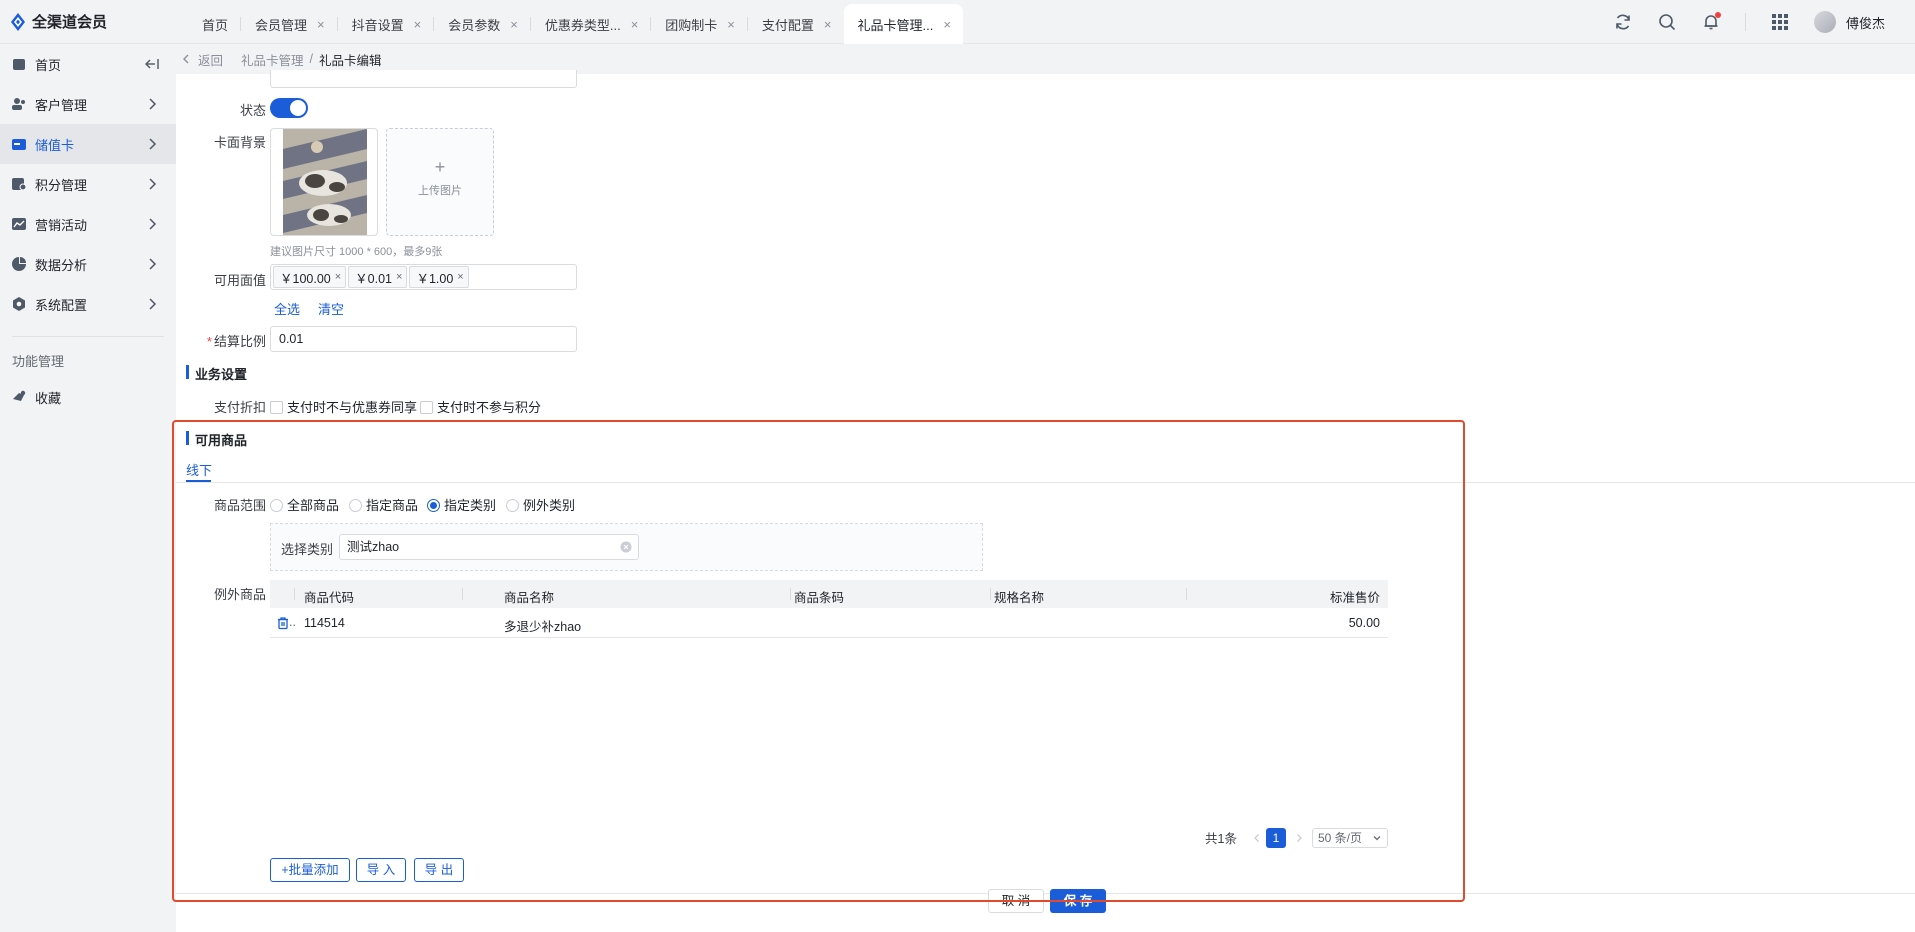 Image resolution: width=1915 pixels, height=932 pixels. What do you see at coordinates (221, 340) in the screenshot?
I see `settle-ratio-label: * 结算比例` at bounding box center [221, 340].